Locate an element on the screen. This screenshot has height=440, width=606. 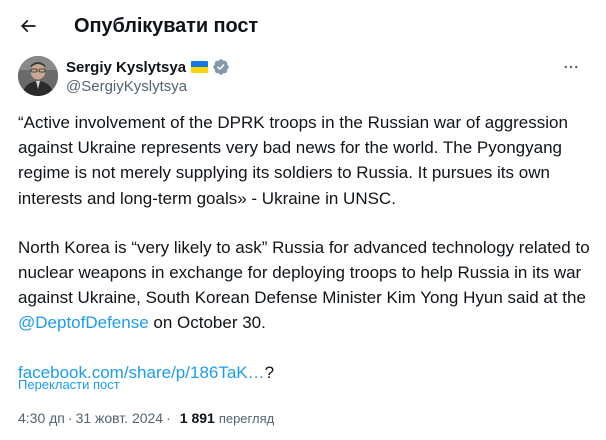
back-button is located at coordinates (28, 26).